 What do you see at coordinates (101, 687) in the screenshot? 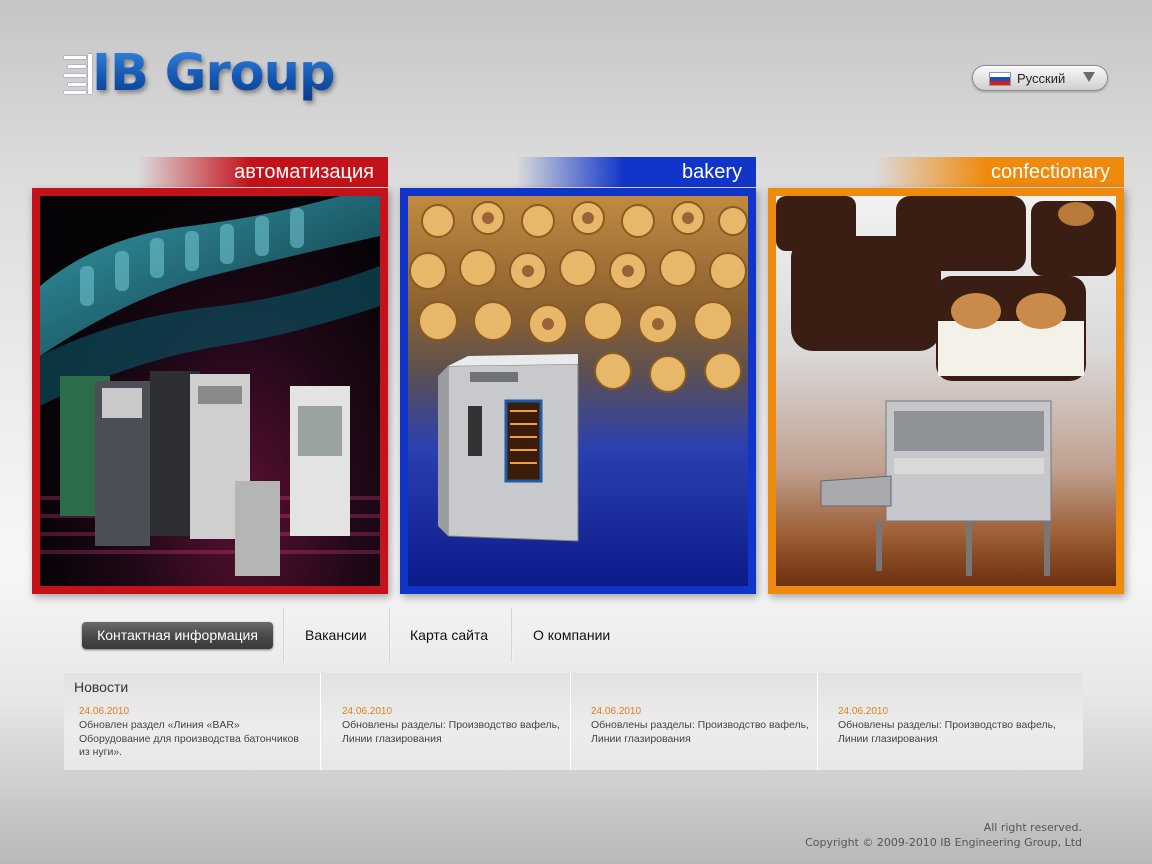
I see `news-title: Новости` at bounding box center [101, 687].